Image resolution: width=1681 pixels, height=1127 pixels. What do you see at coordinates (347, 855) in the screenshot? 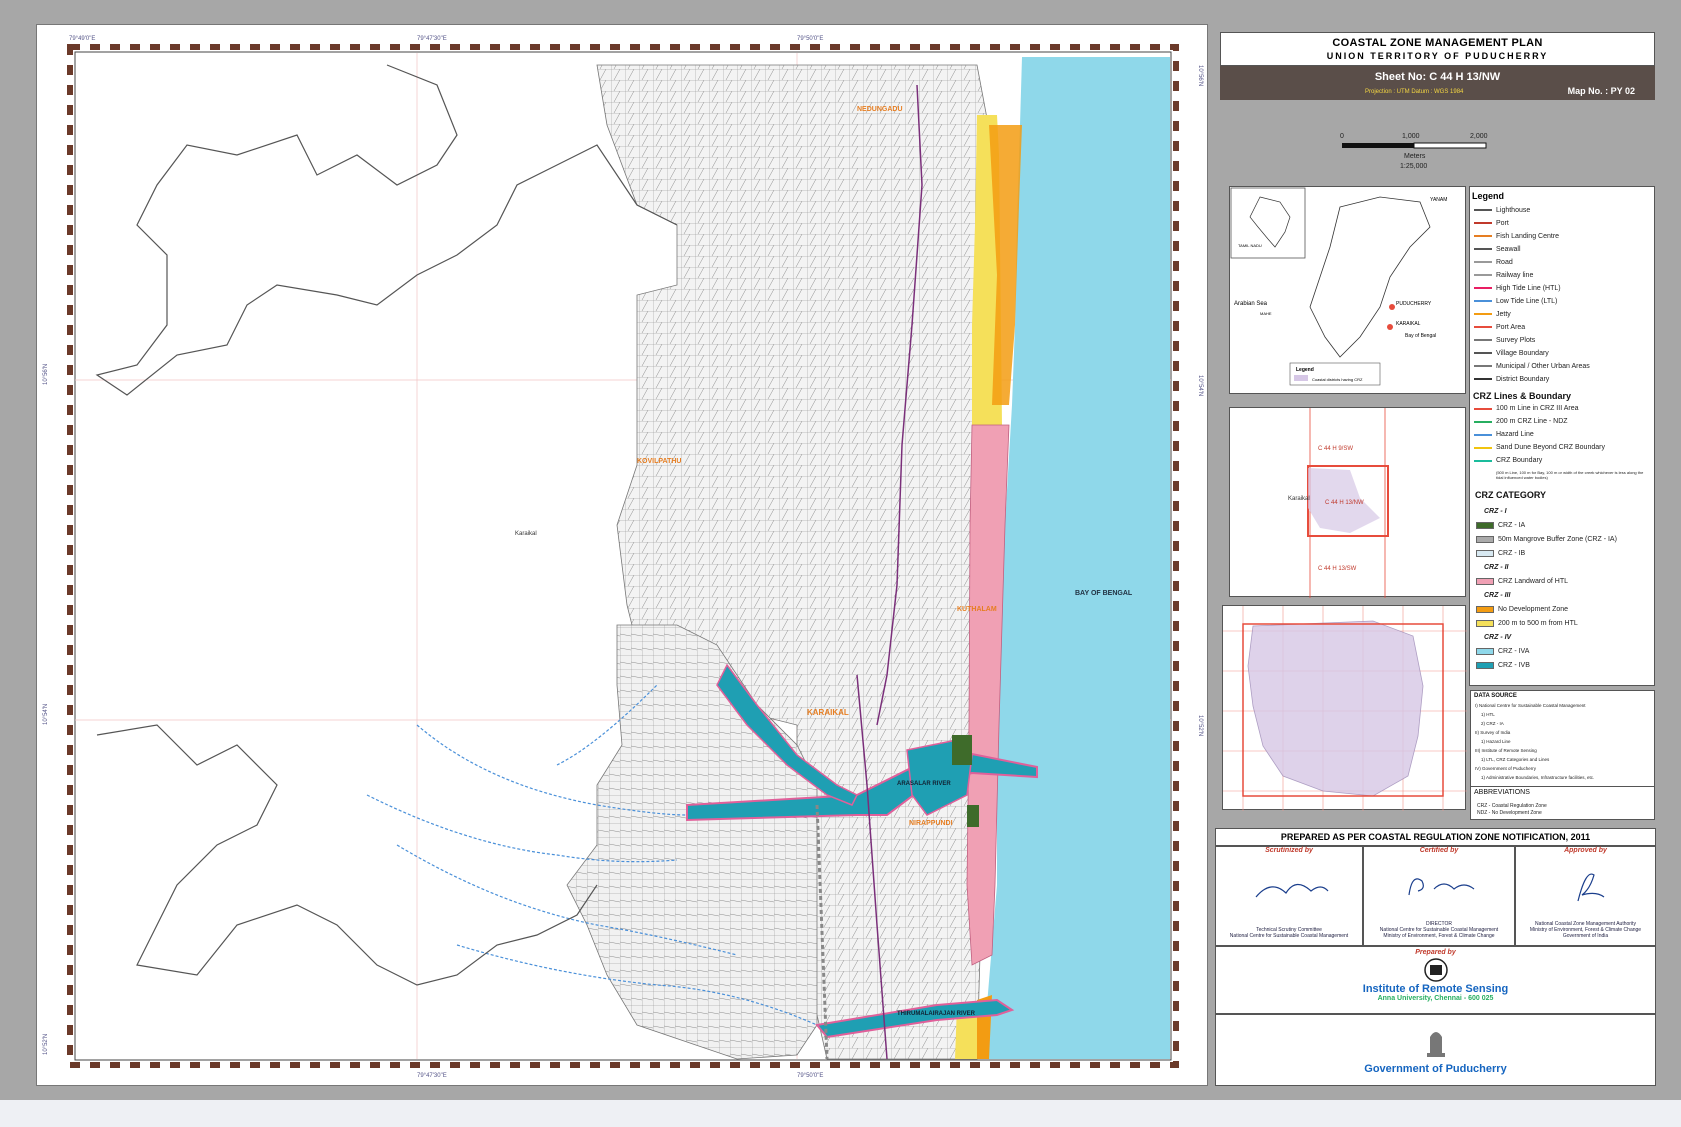
I see `district-boundary-south` at bounding box center [347, 855].